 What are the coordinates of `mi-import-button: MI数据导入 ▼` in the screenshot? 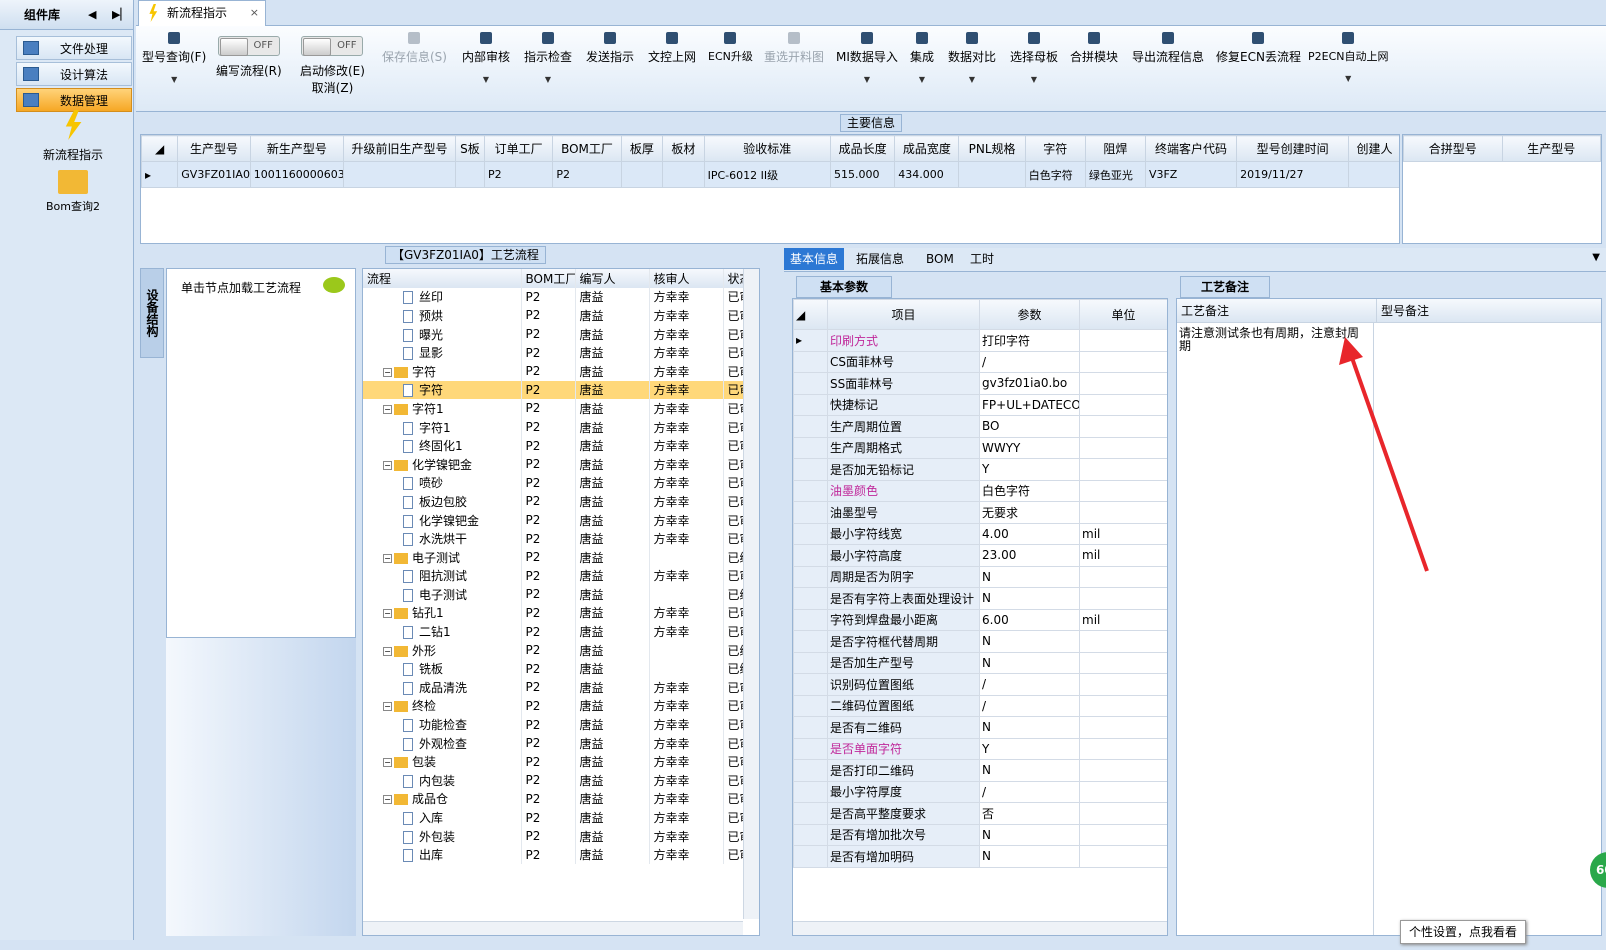 It's located at (867, 58).